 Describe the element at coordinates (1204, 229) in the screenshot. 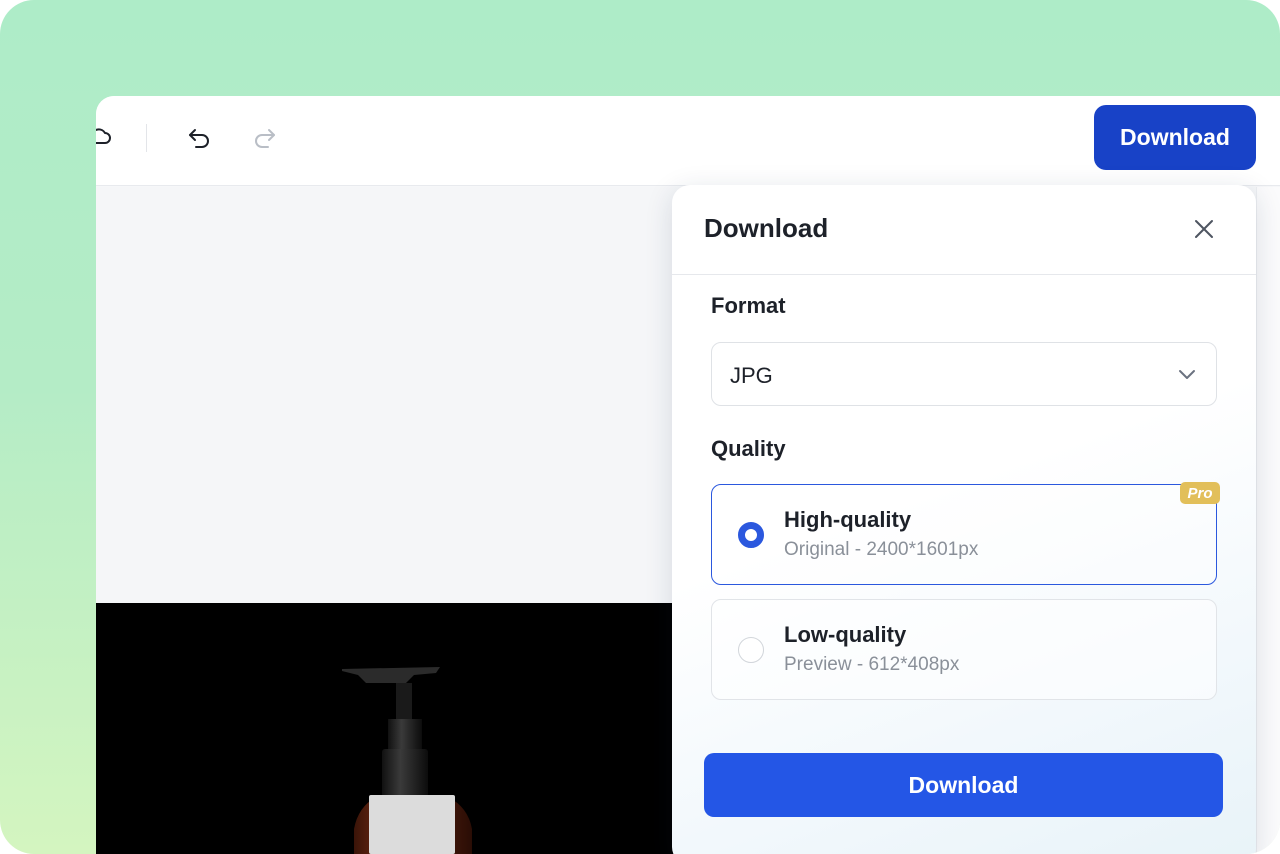

I see `close-icon` at that location.